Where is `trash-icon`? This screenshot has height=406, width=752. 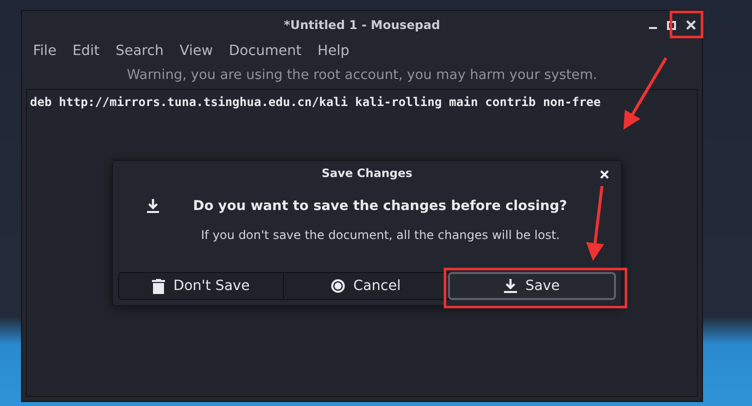 trash-icon is located at coordinates (159, 286).